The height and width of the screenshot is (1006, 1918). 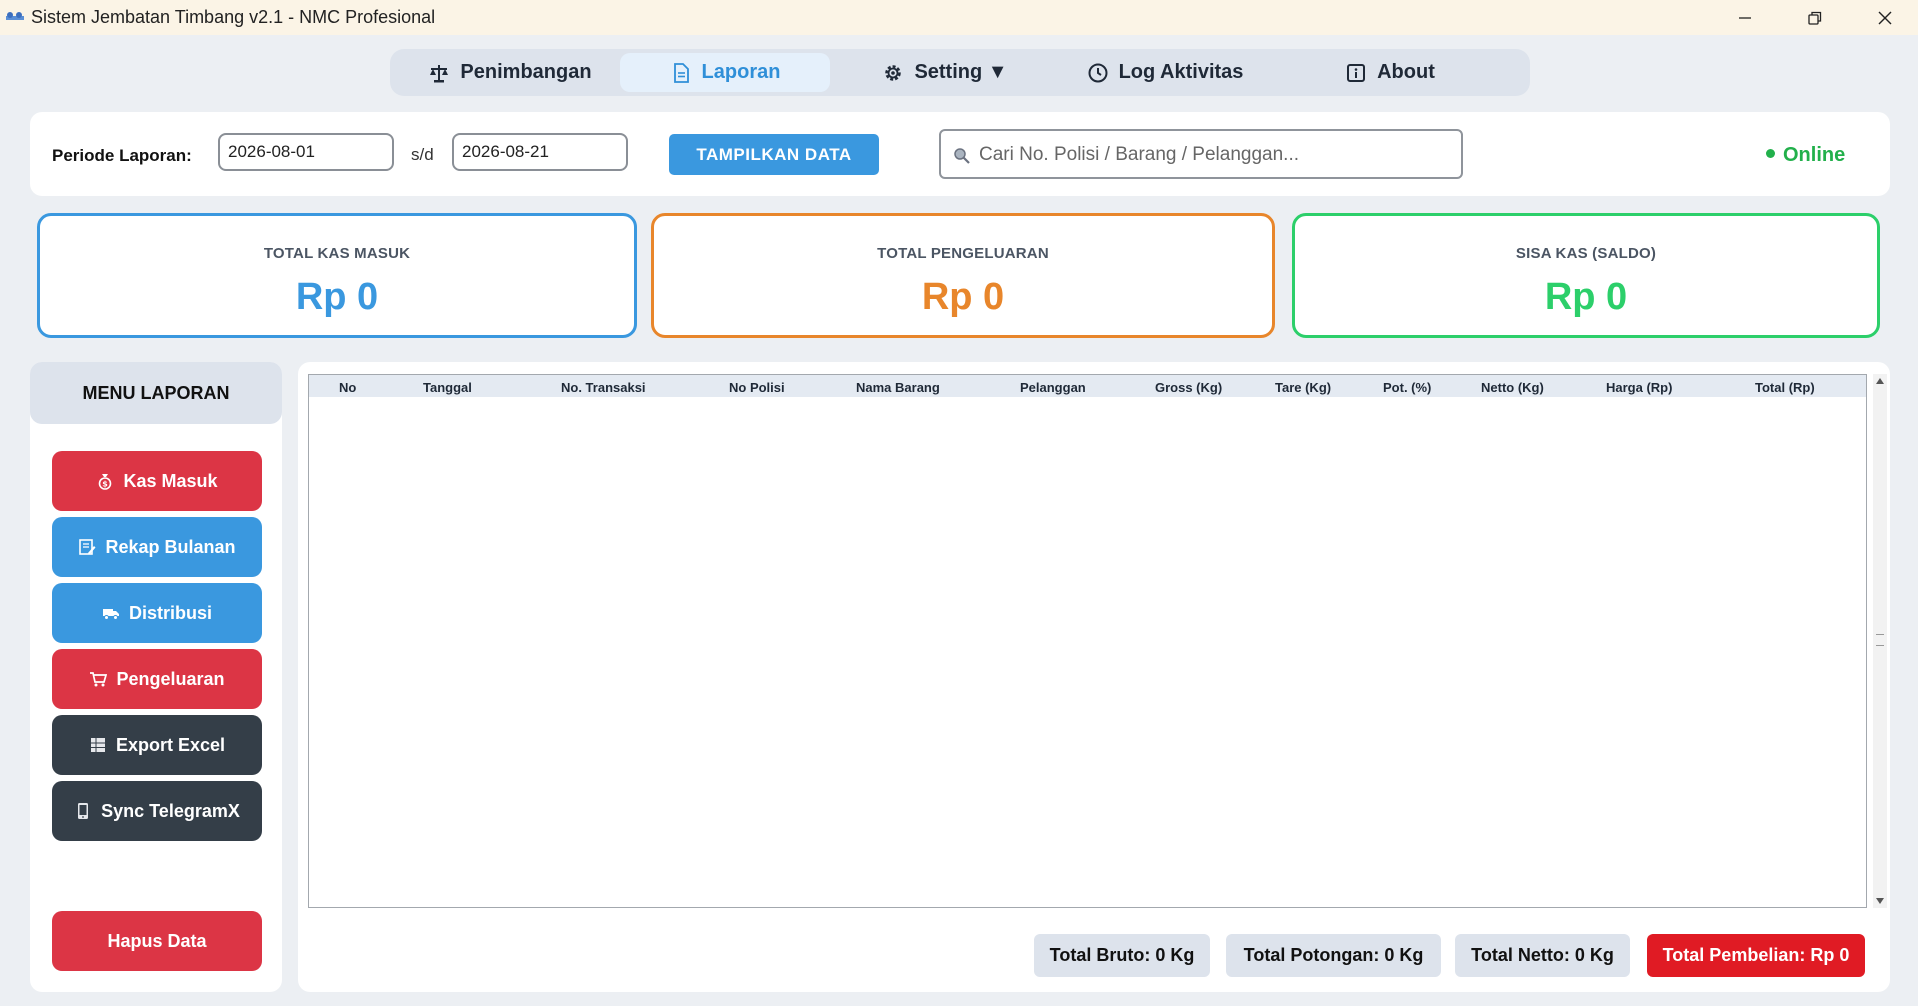 What do you see at coordinates (306, 152) in the screenshot?
I see `date-from-field` at bounding box center [306, 152].